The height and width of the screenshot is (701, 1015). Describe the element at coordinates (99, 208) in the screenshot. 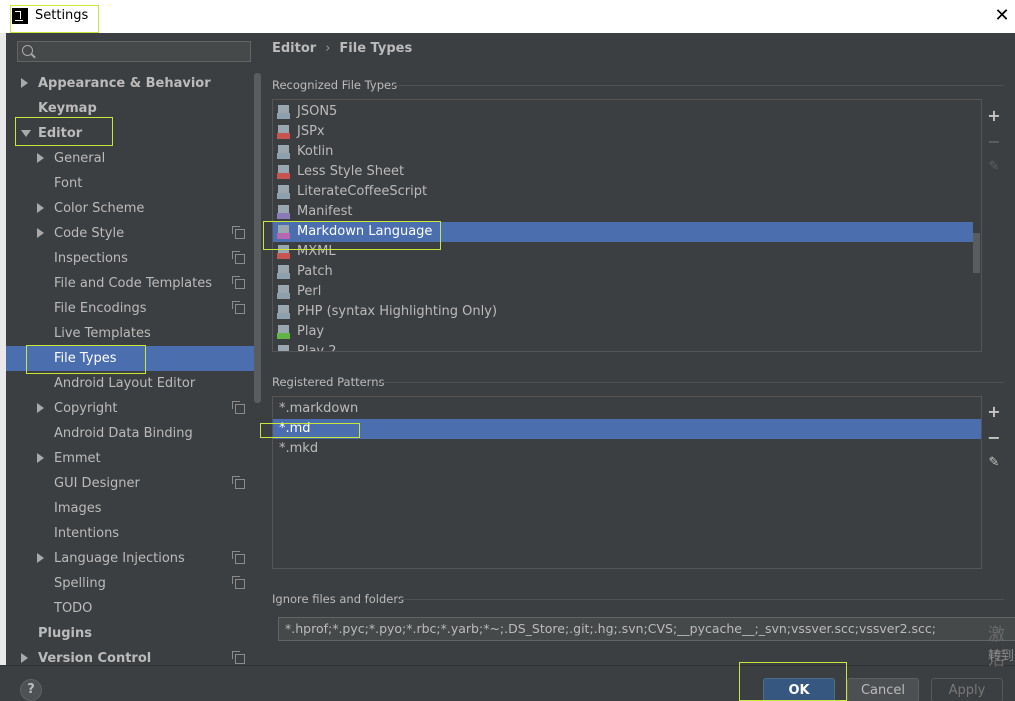

I see `sidebar-item-label: Color Scheme` at that location.